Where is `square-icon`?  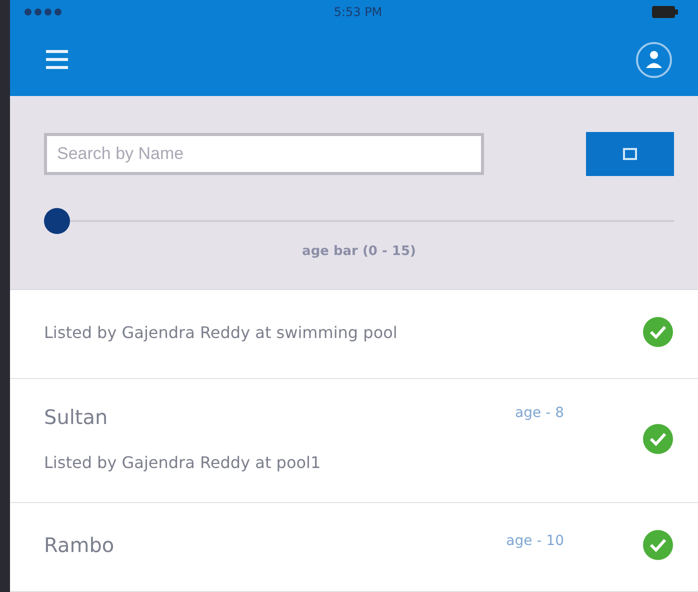 square-icon is located at coordinates (630, 154).